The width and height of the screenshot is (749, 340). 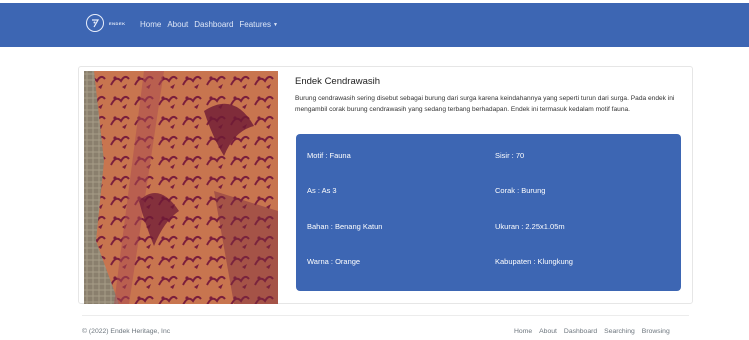 I want to click on detail-kabupaten: Kabupaten : Klungkung, so click(x=534, y=261).